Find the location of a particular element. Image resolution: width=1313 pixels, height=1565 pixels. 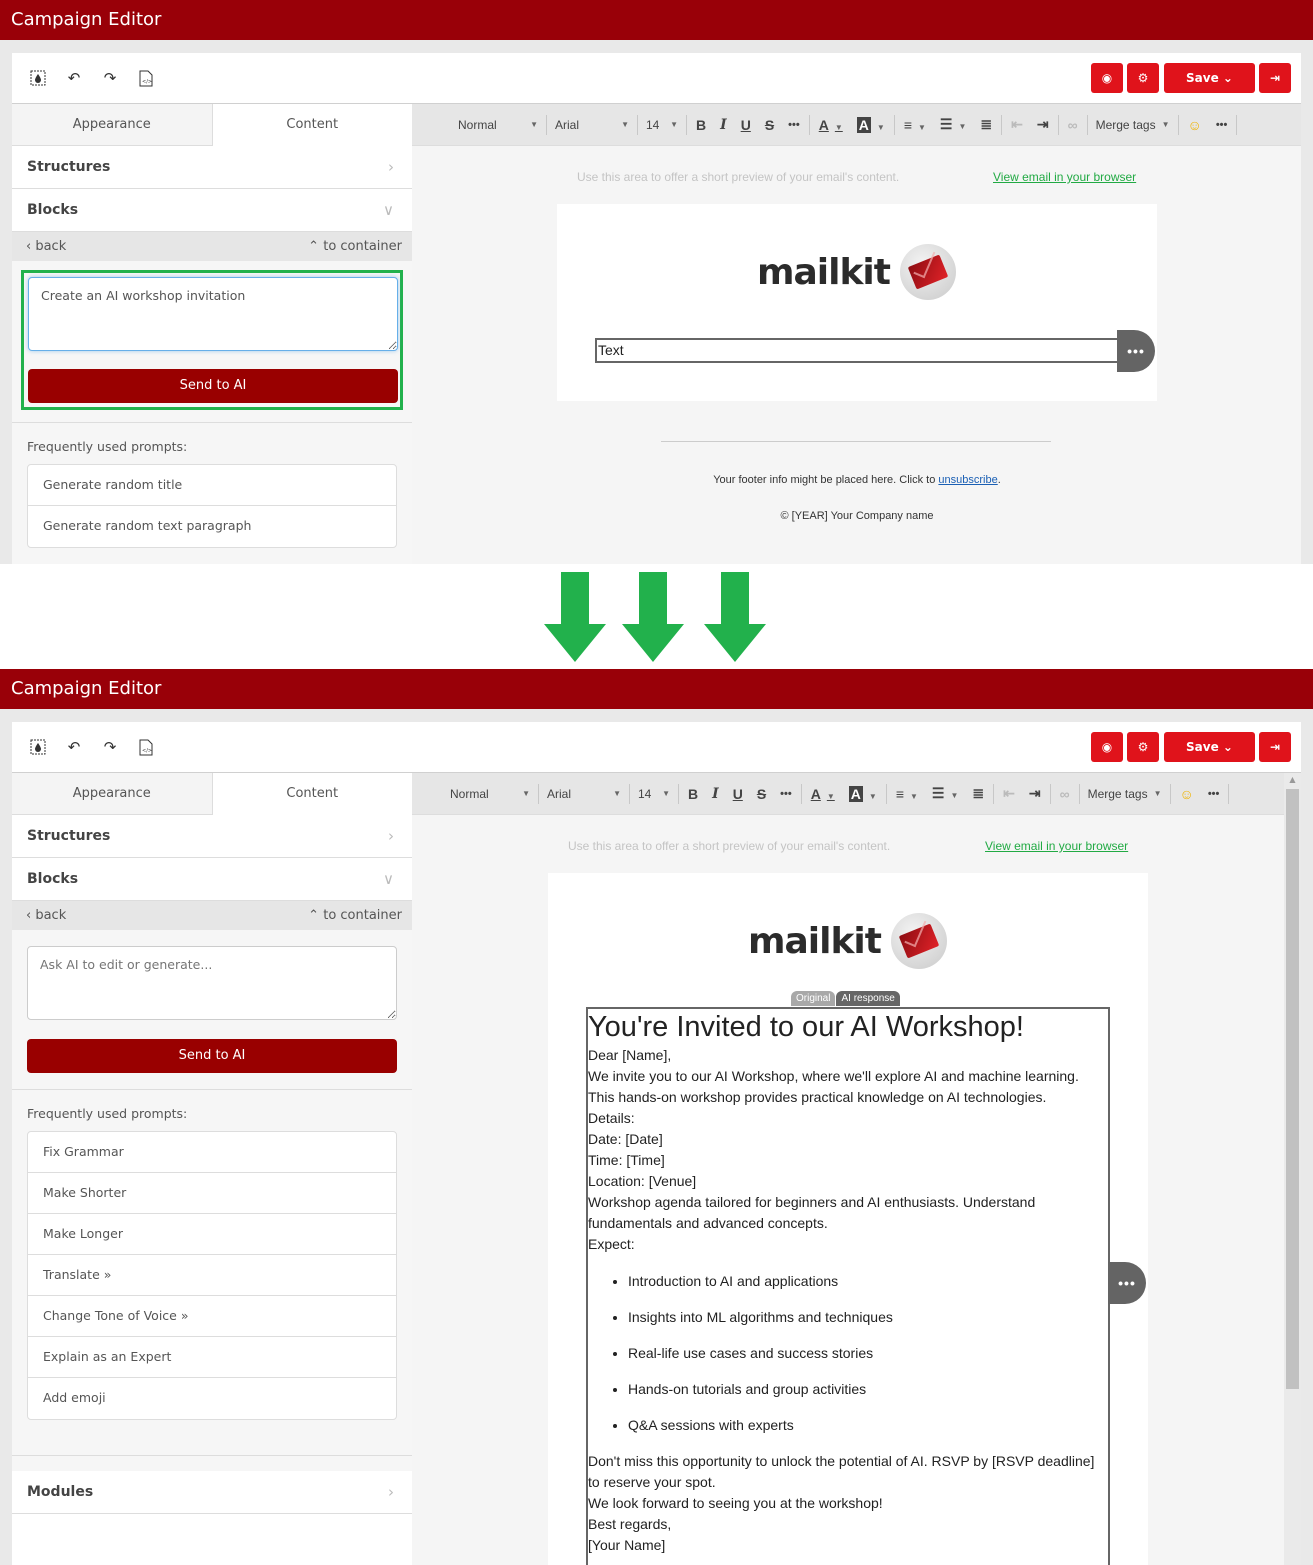

unsubscribe-link: unsubscribe is located at coordinates (967, 480).